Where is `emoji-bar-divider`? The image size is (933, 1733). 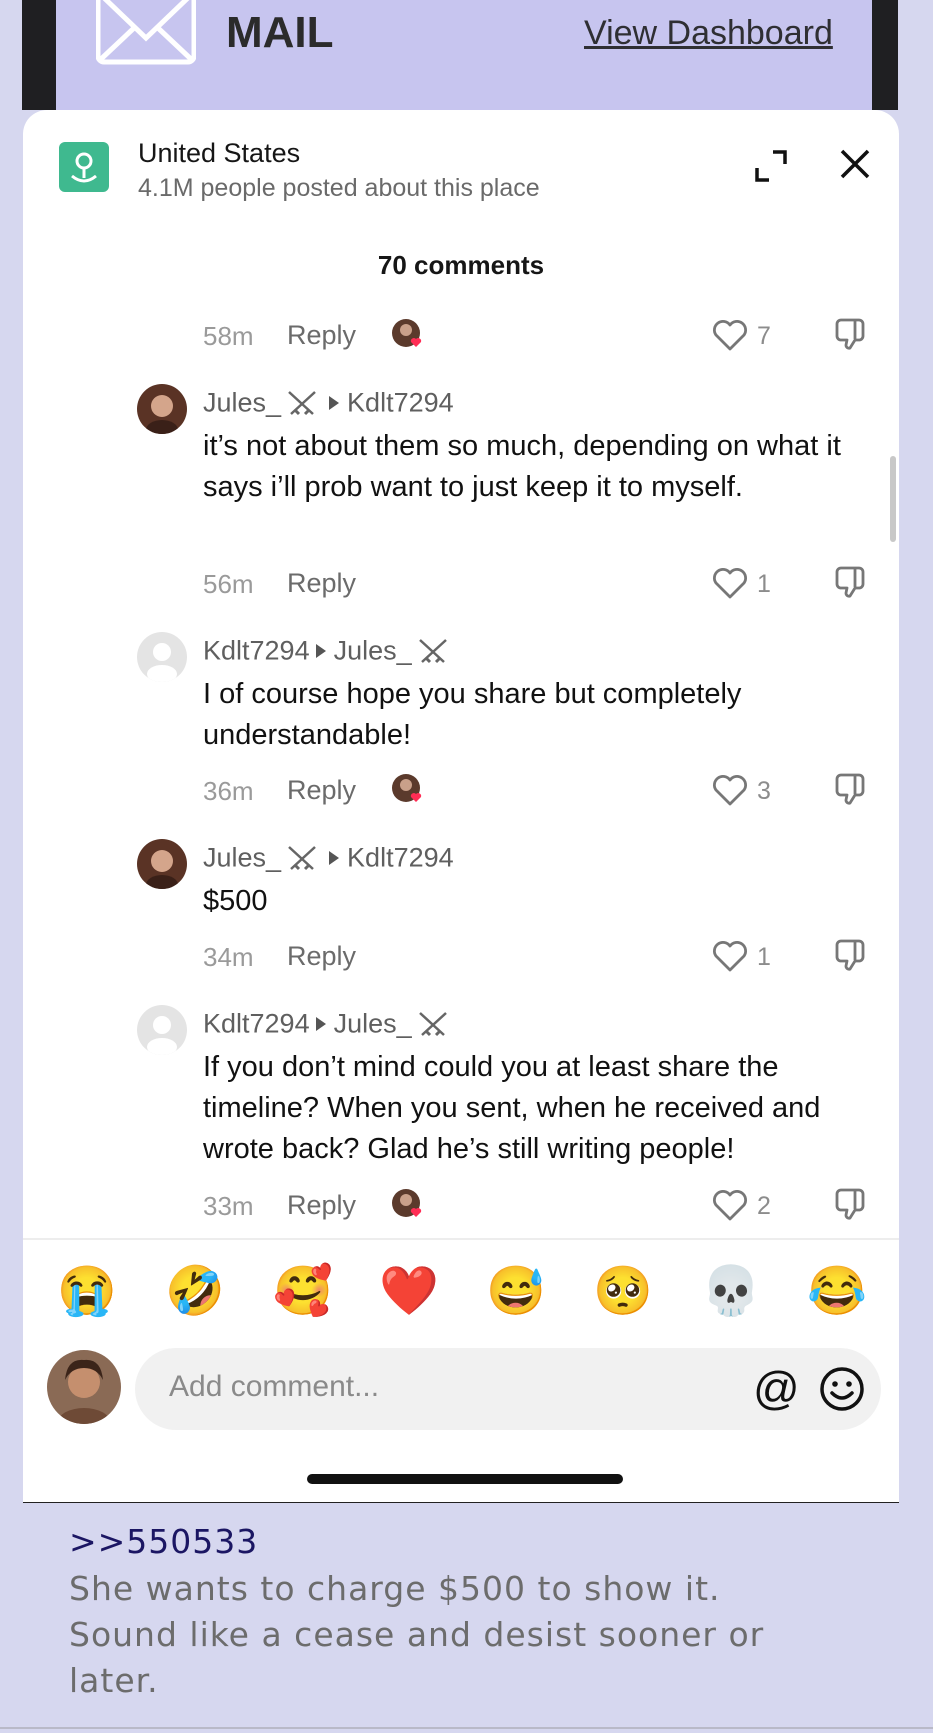
emoji-bar-divider is located at coordinates (461, 1239).